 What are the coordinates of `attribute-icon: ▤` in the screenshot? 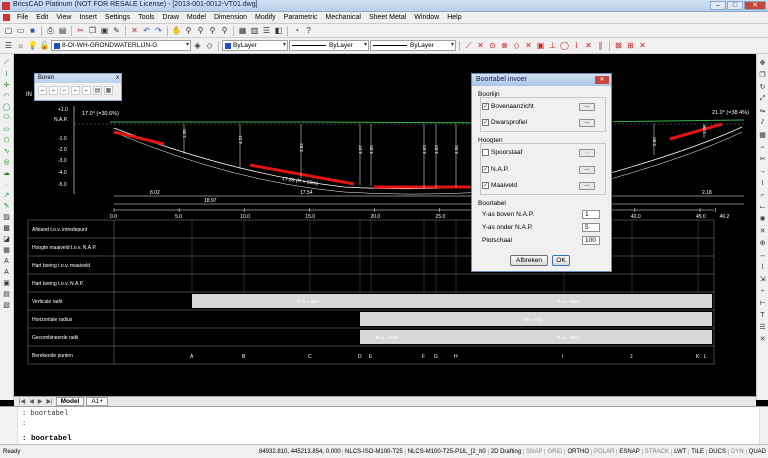 It's located at (6, 294).